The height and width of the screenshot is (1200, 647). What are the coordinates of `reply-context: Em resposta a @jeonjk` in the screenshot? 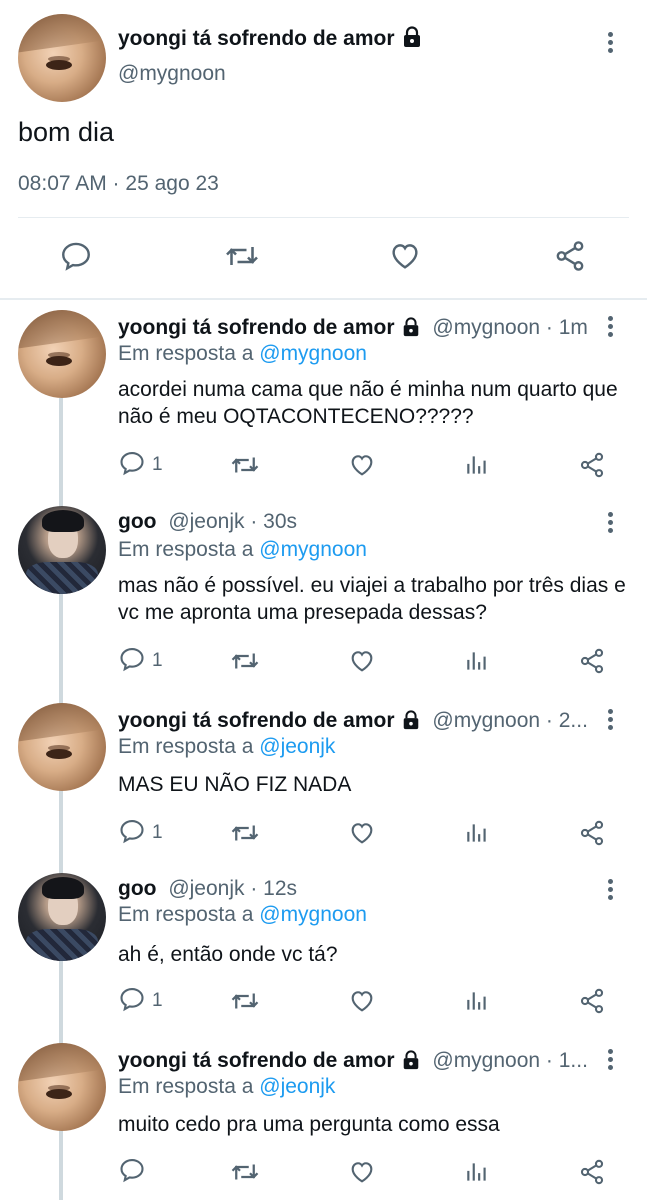 It's located at (226, 747).